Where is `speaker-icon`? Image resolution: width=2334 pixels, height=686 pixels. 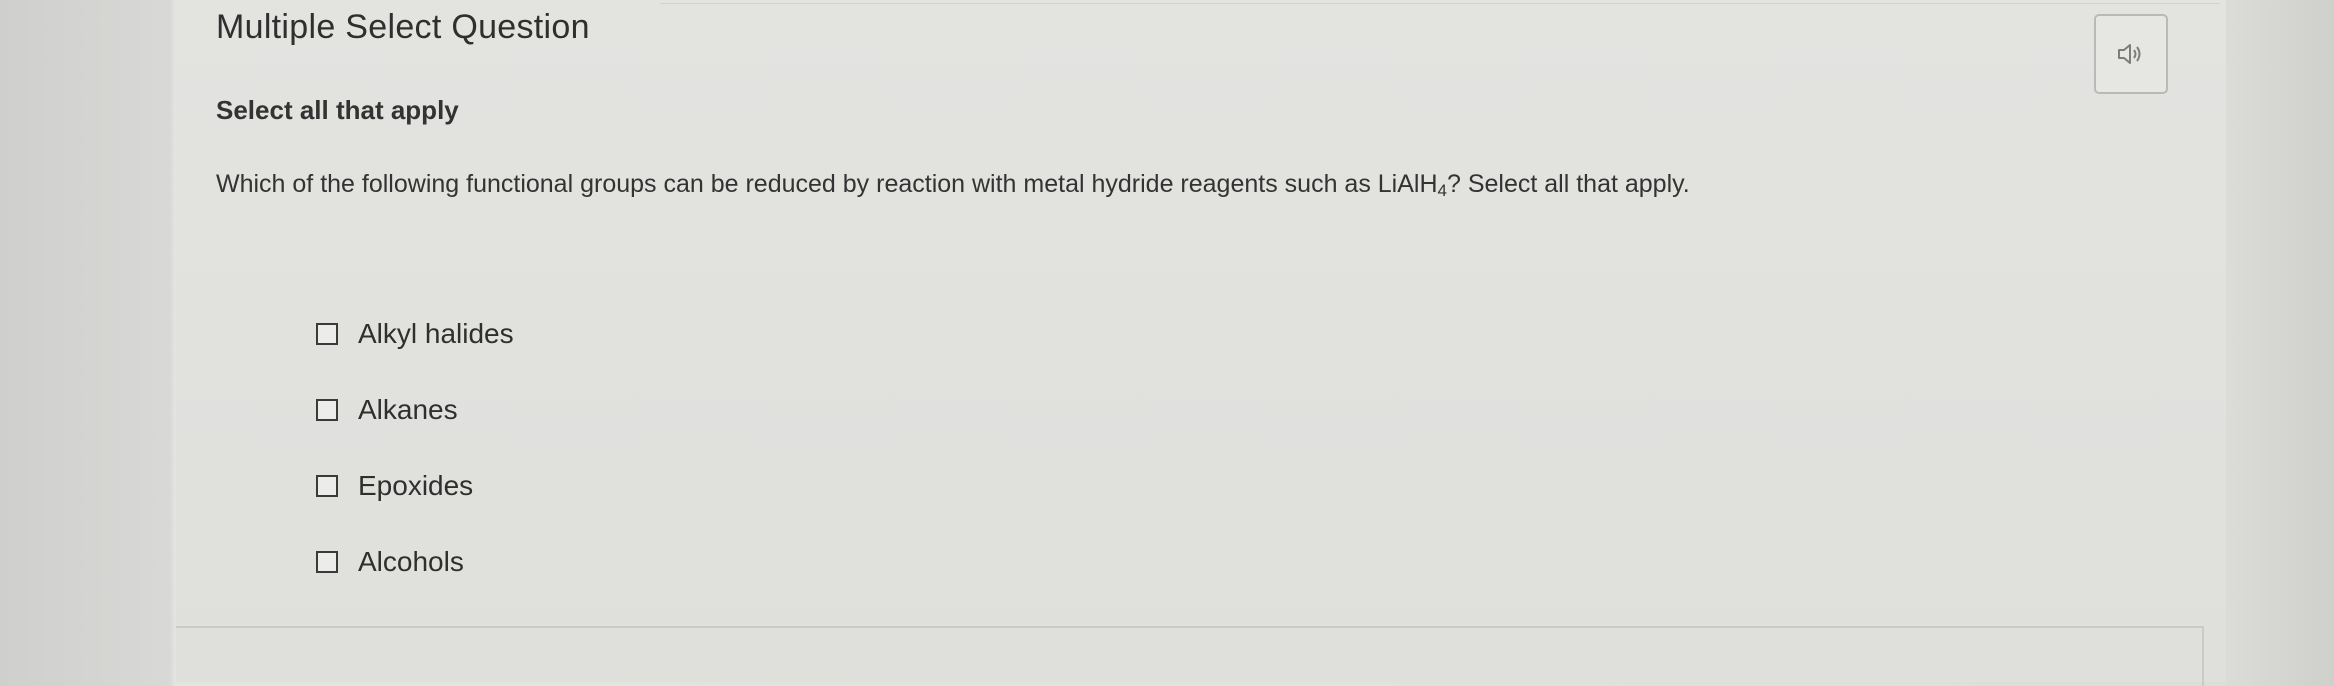
speaker-icon is located at coordinates (2129, 54).